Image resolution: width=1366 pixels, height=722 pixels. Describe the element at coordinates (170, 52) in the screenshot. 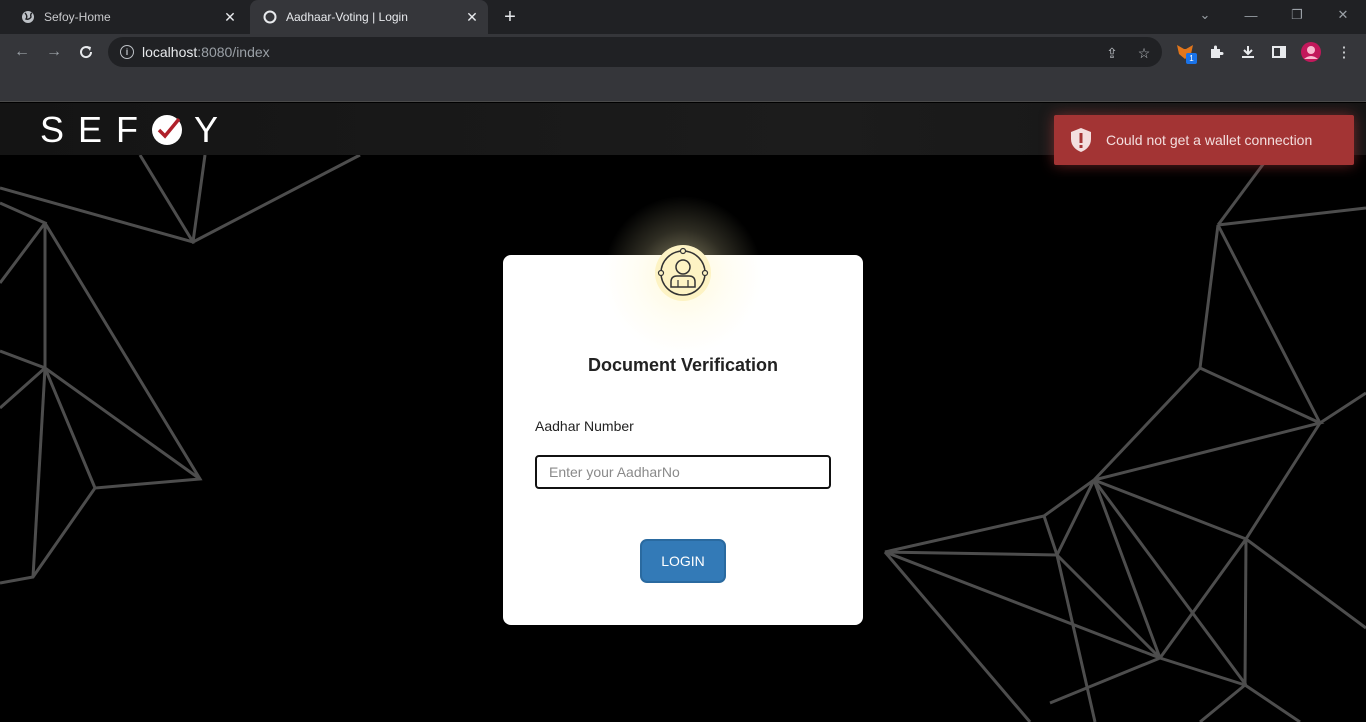

I see `url-host: localhost` at that location.